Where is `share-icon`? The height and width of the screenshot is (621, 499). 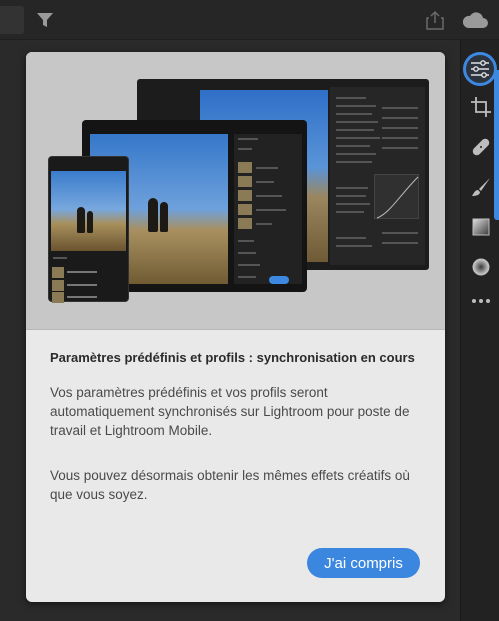
share-icon is located at coordinates (435, 20).